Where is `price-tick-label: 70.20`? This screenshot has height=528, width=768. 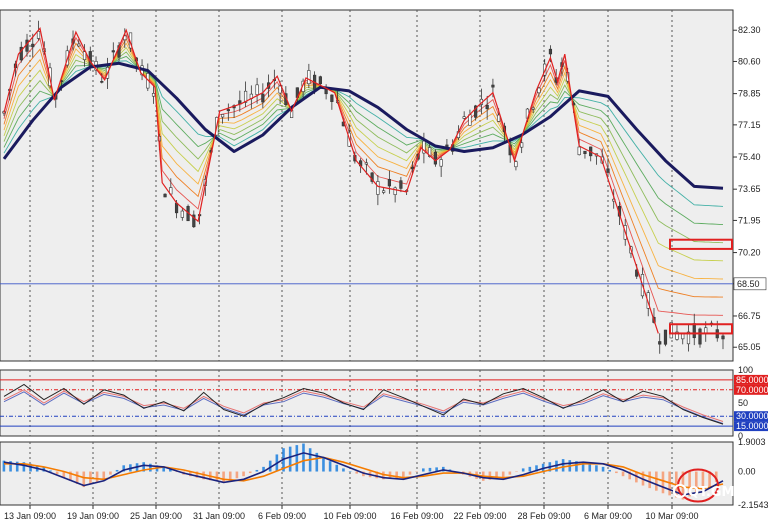 price-tick-label: 70.20 is located at coordinates (749, 253).